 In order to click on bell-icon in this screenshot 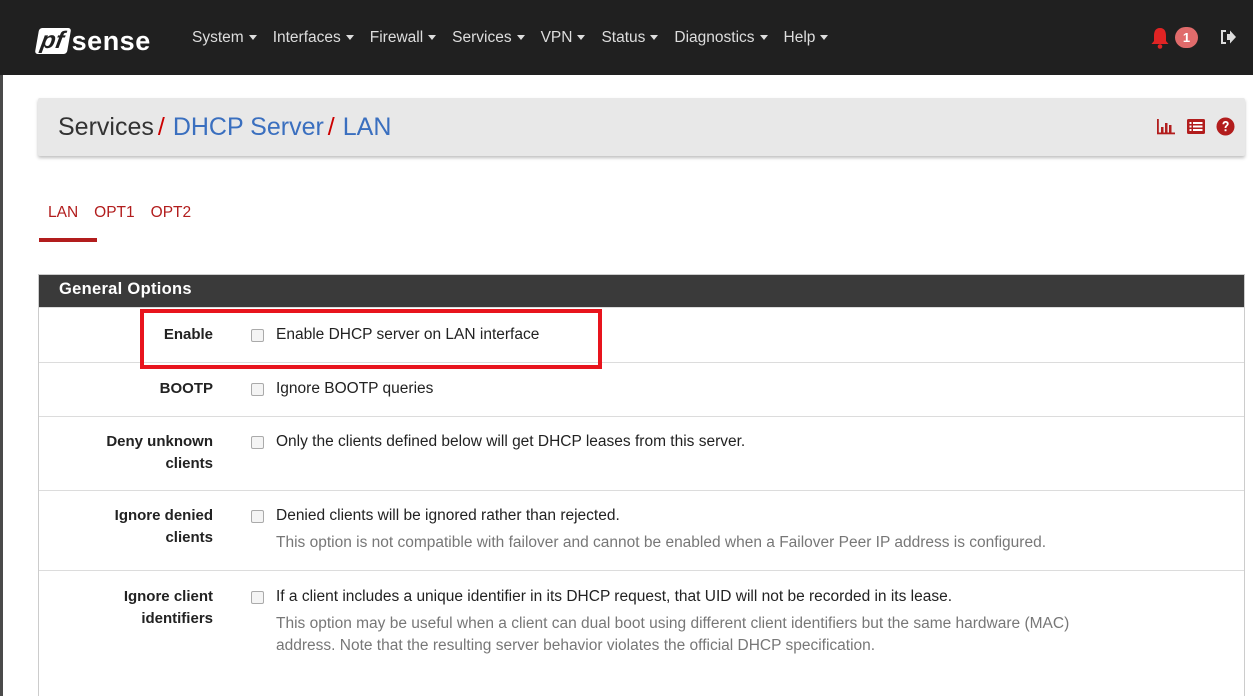, I will do `click(1160, 40)`.